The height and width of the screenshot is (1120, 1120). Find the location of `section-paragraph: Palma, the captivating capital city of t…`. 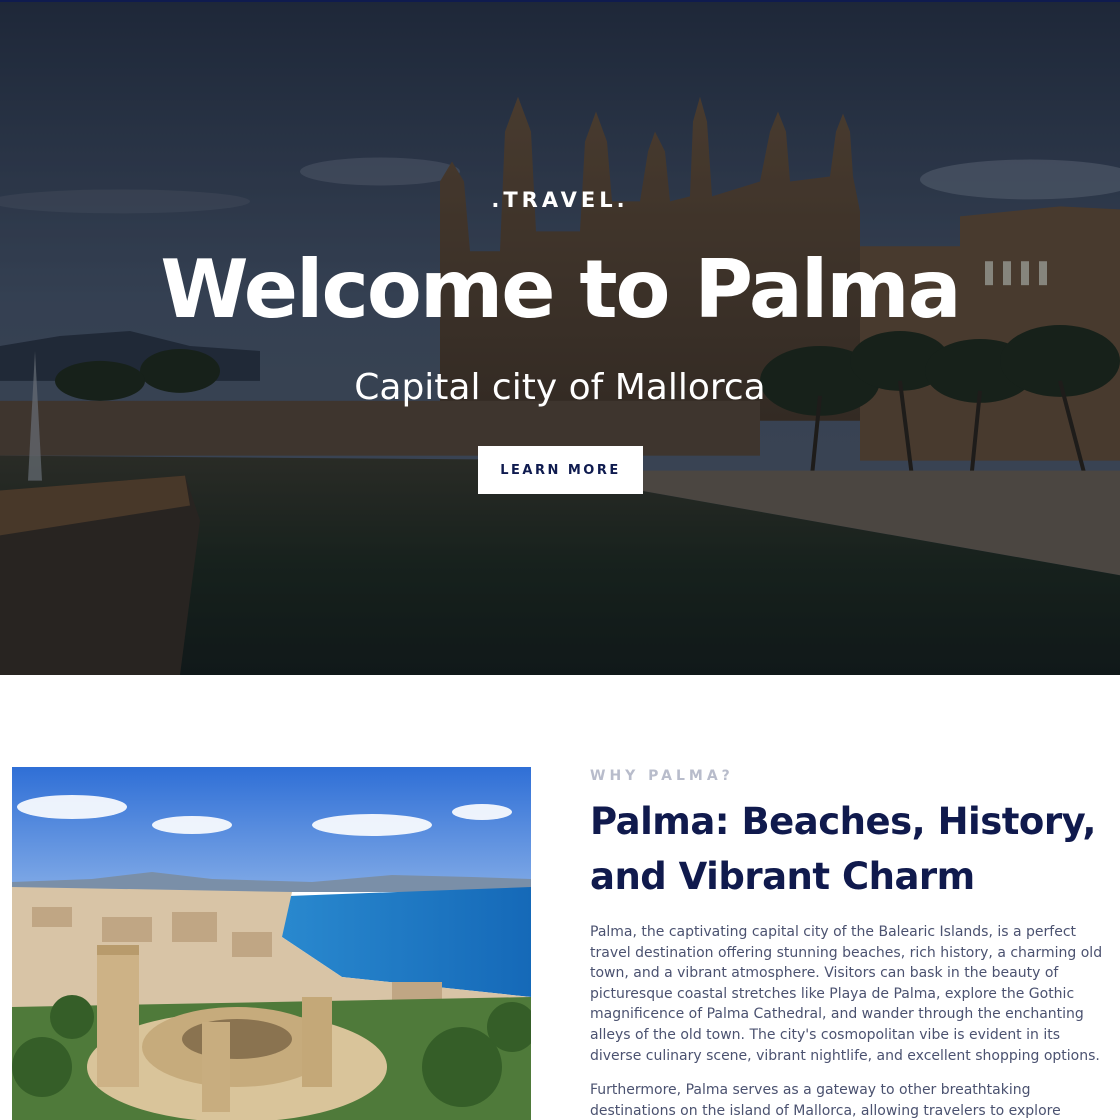

section-paragraph: Palma, the captivating capital city of t… is located at coordinates (846, 994).